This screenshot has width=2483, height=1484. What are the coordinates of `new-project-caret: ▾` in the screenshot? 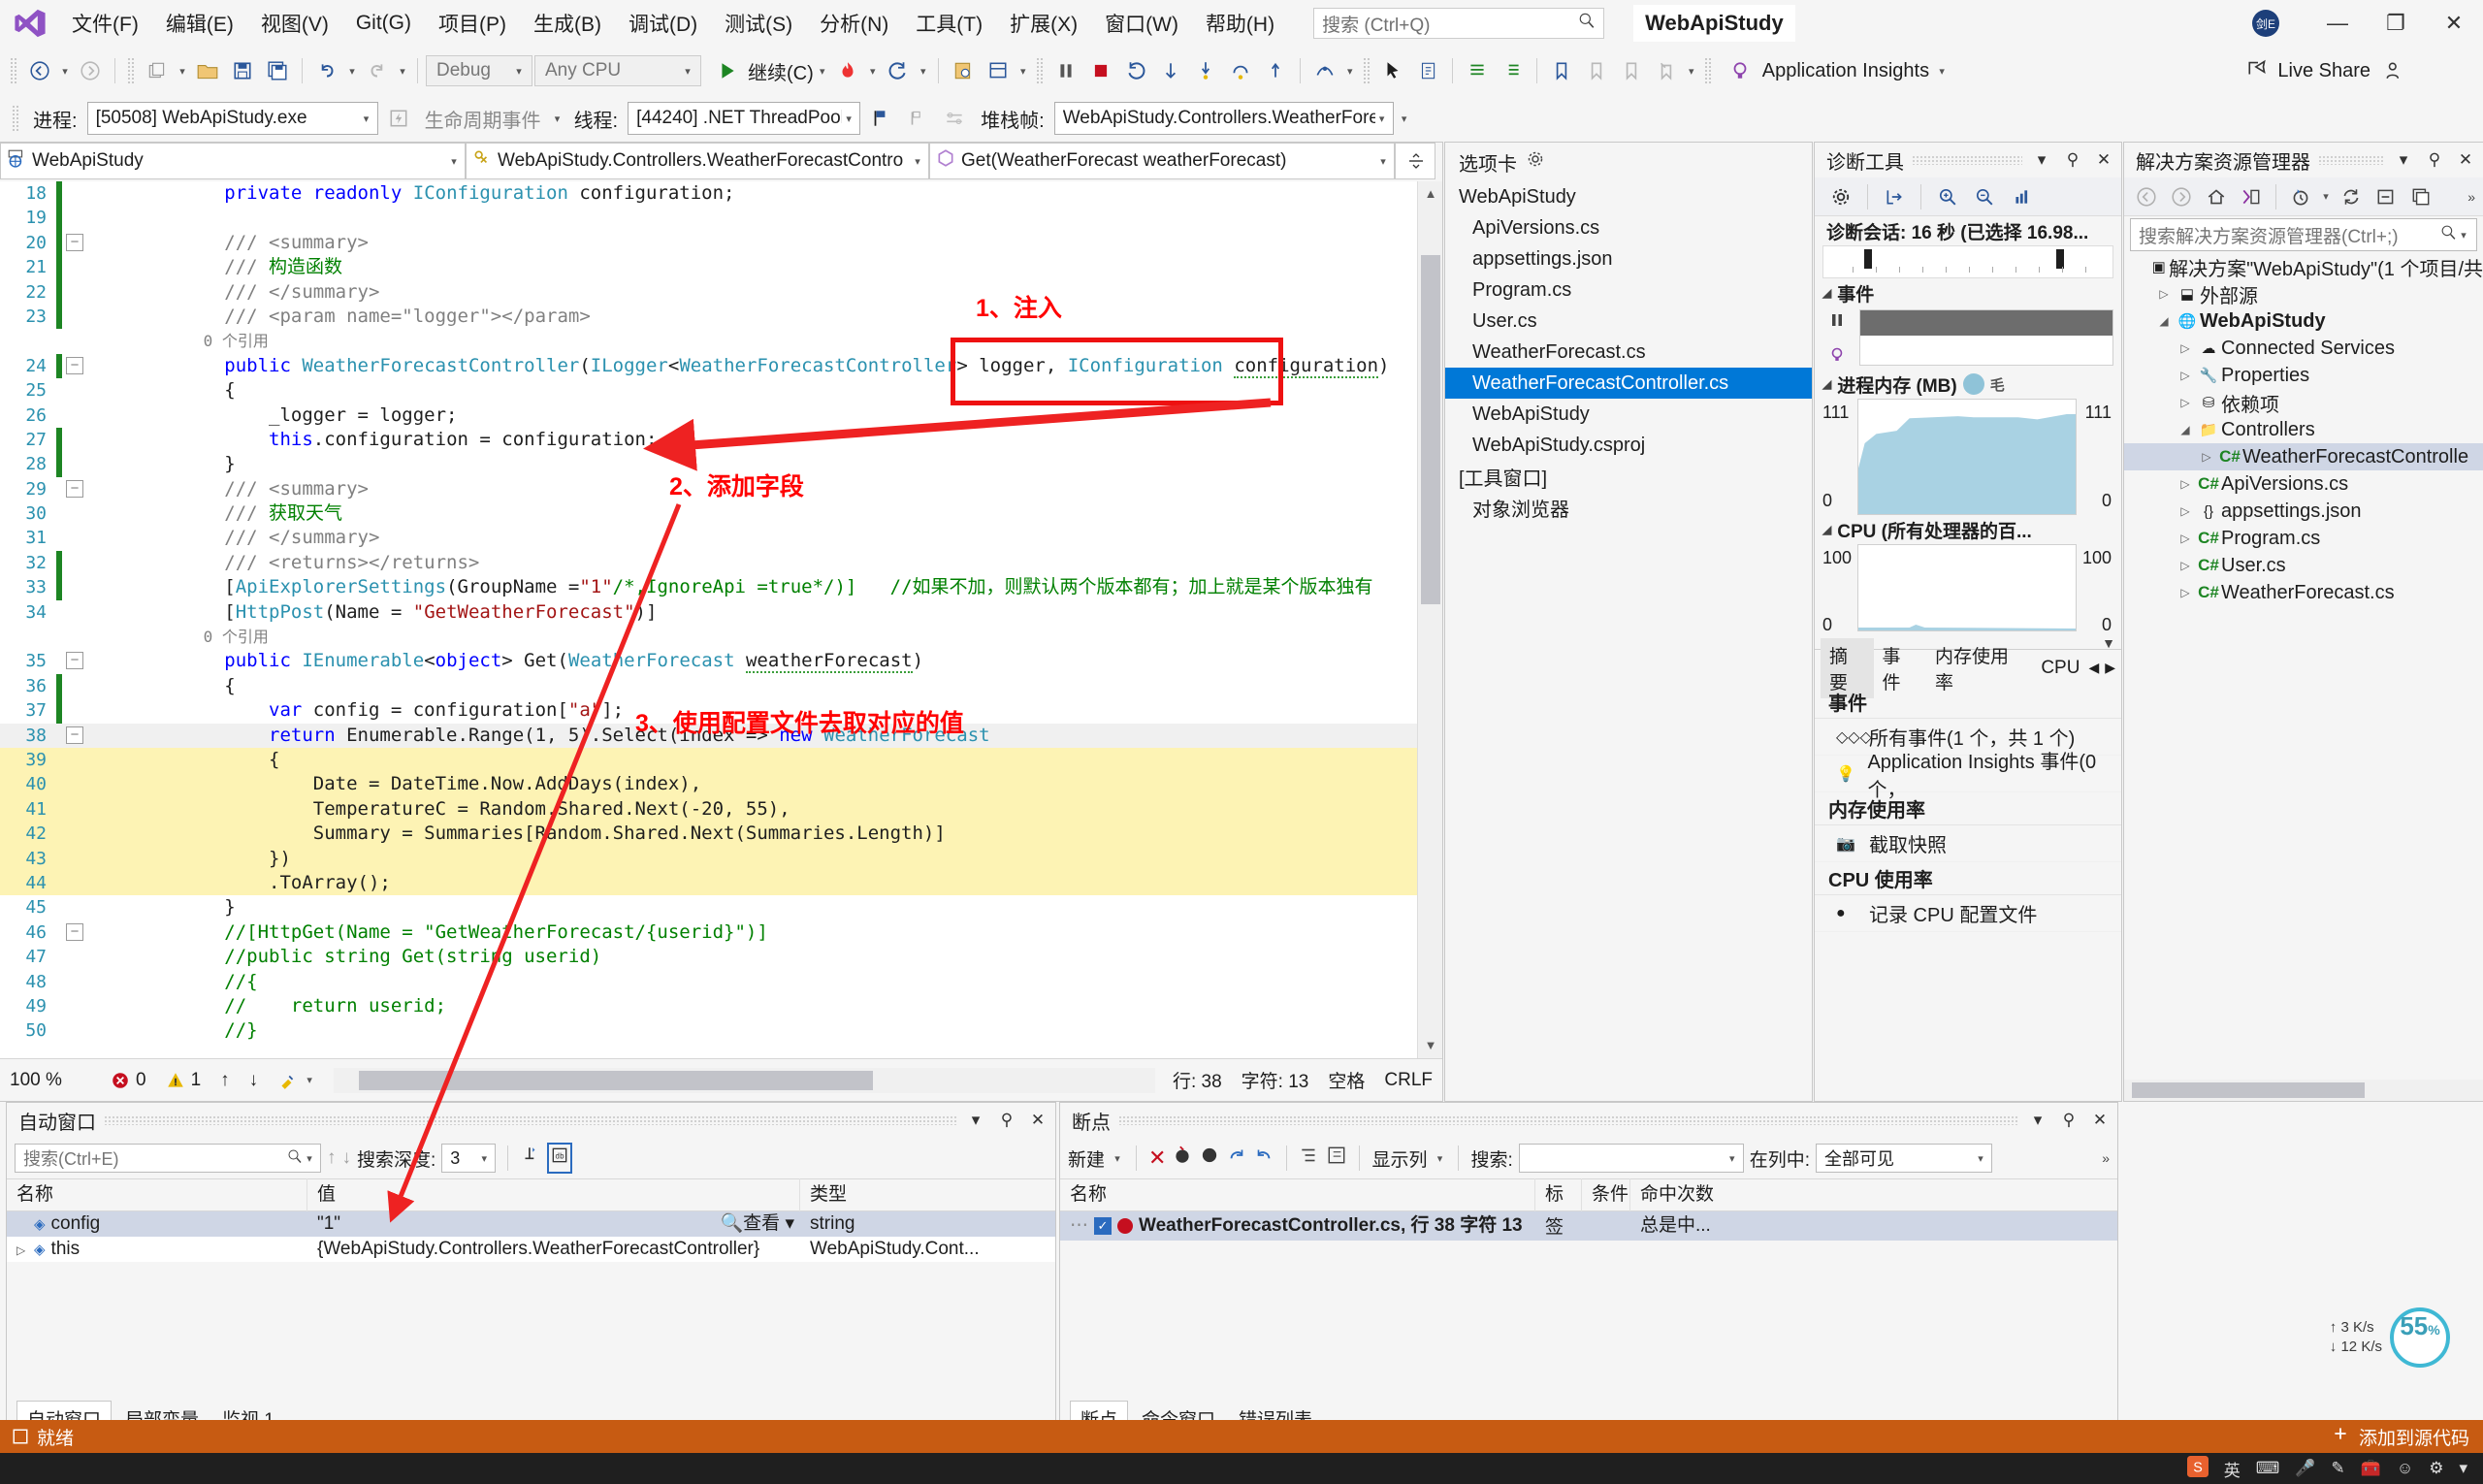 It's located at (183, 71).